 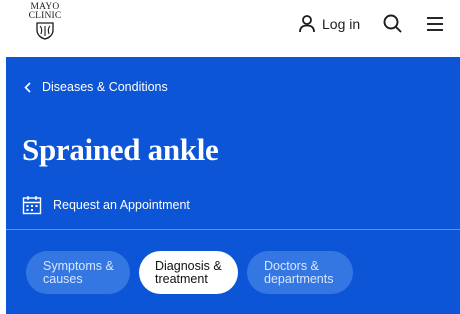 What do you see at coordinates (188, 265) in the screenshot?
I see `tab-label-line-1: Diagnosis &` at bounding box center [188, 265].